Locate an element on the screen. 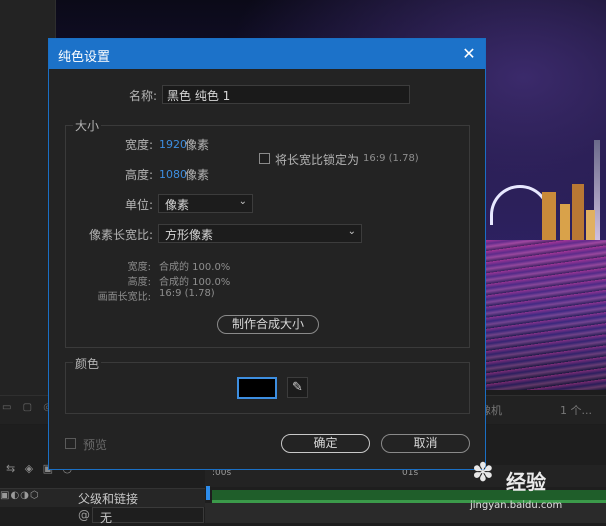 The width and height of the screenshot is (606, 526). switch-icons: ▣◐◑⬡ is located at coordinates (20, 495).